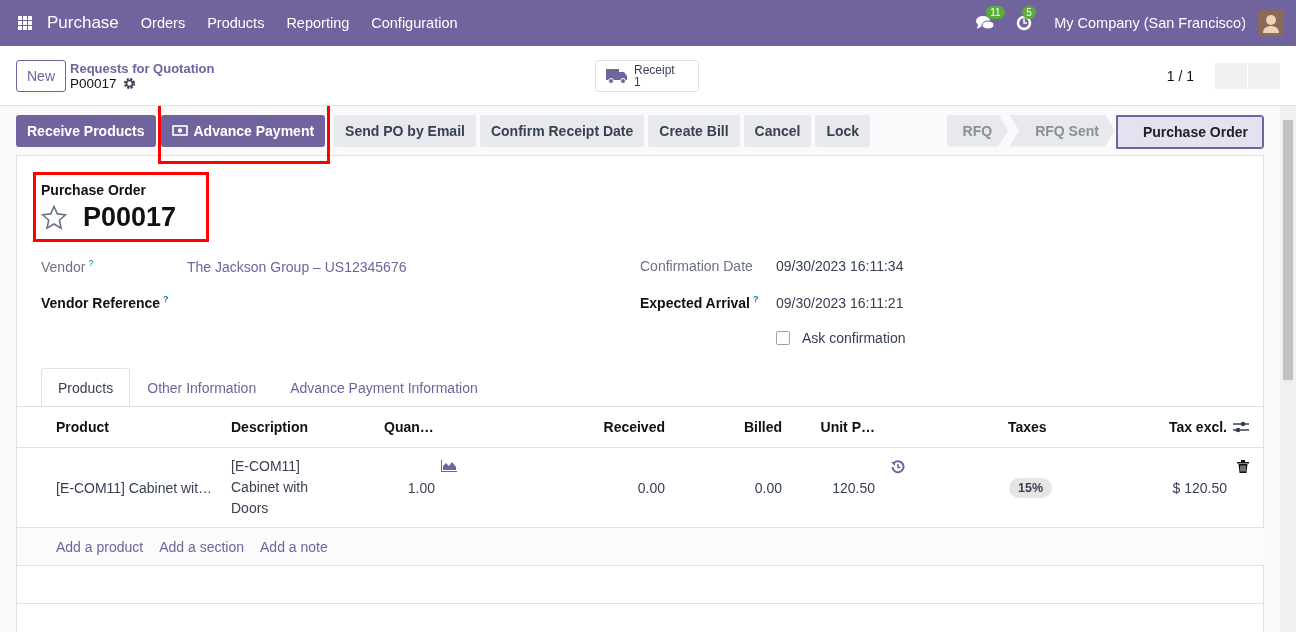  I want to click on pager-value: 1 / 1, so click(1180, 75).